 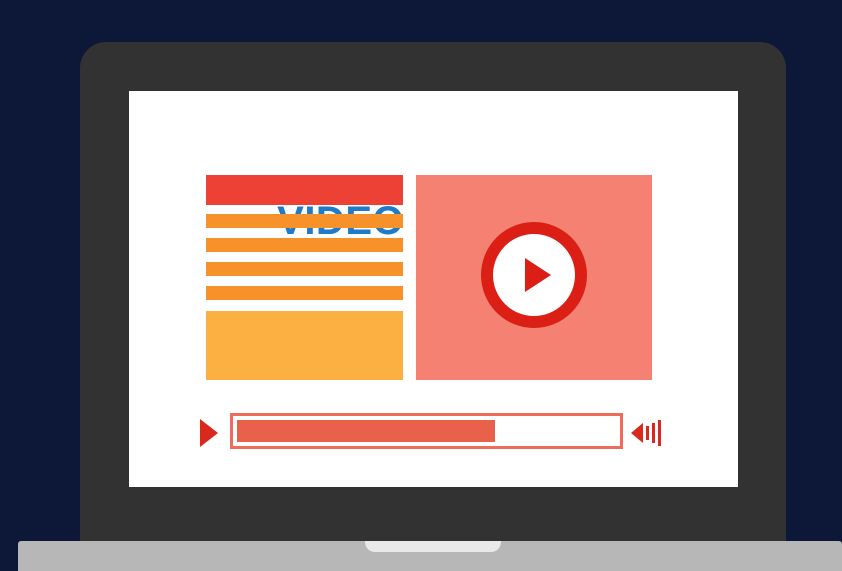 What do you see at coordinates (366, 431) in the screenshot?
I see `progress-fill` at bounding box center [366, 431].